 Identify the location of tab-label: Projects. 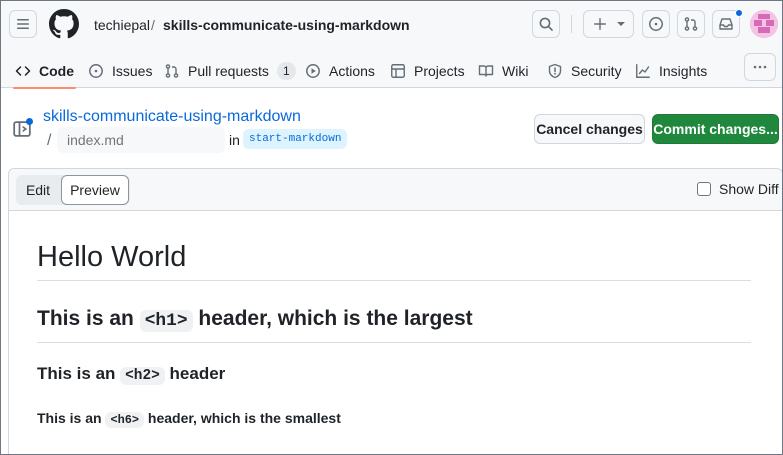
(439, 70).